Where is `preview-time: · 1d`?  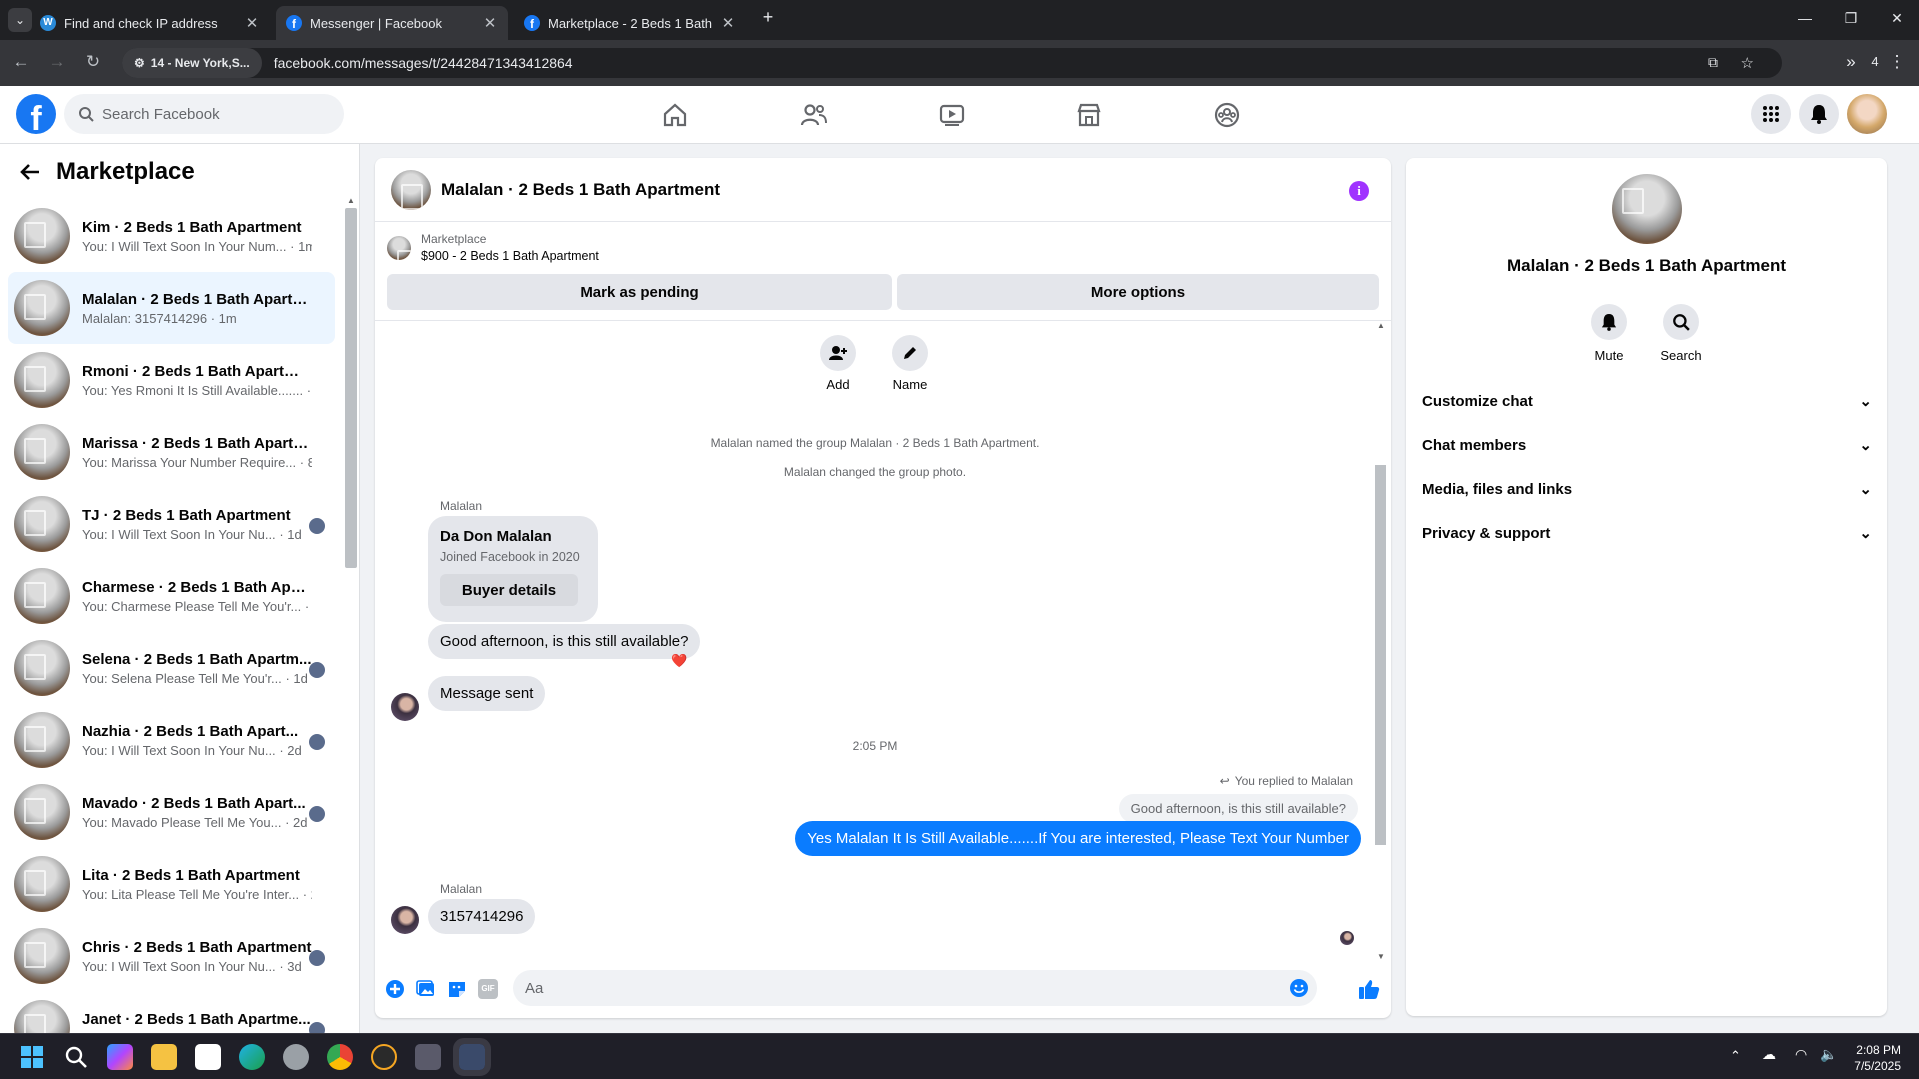
preview-time: · 1d is located at coordinates (296, 678).